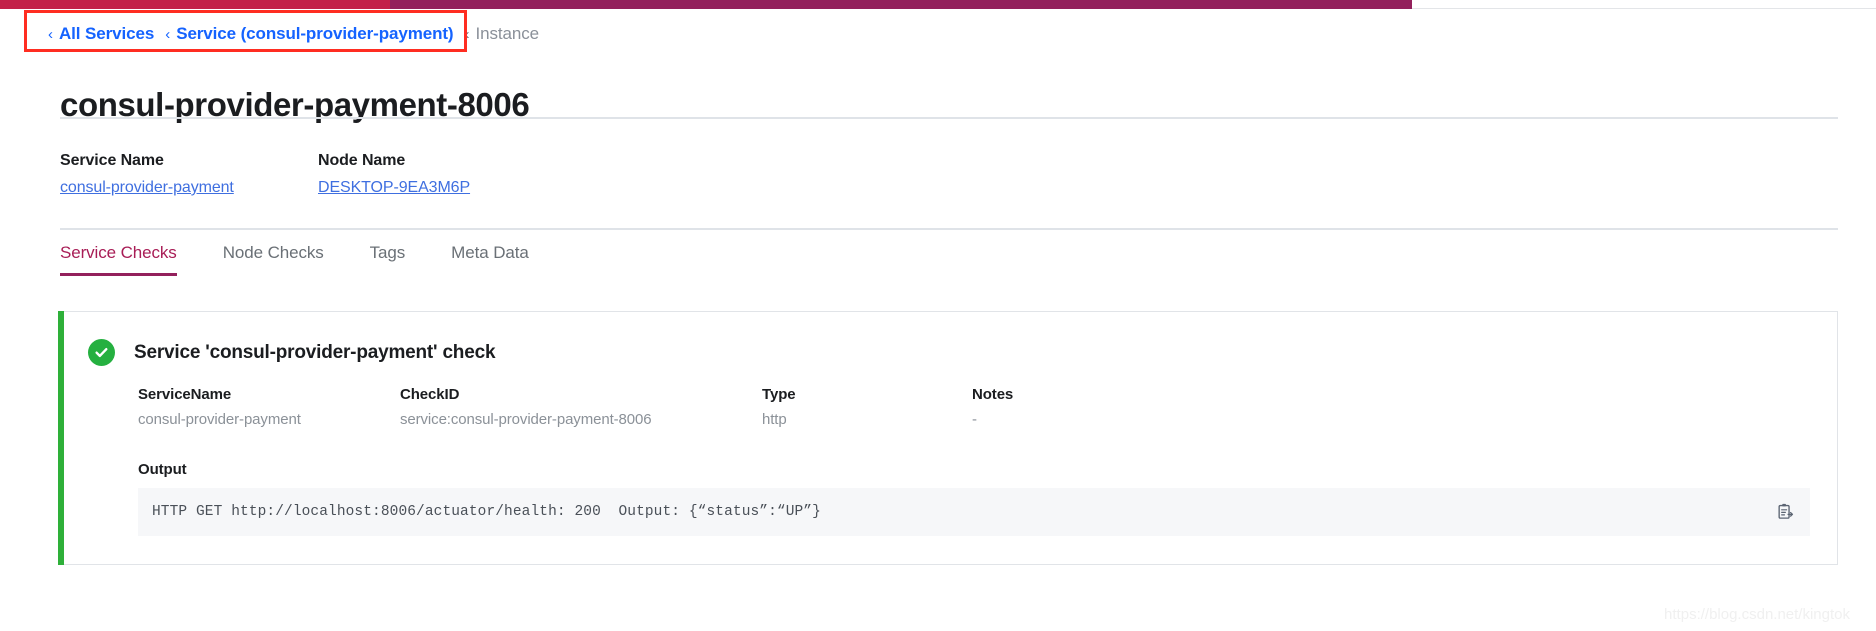  I want to click on check-field-checkid-value: service:consul-provider-payment-8006, so click(526, 419).